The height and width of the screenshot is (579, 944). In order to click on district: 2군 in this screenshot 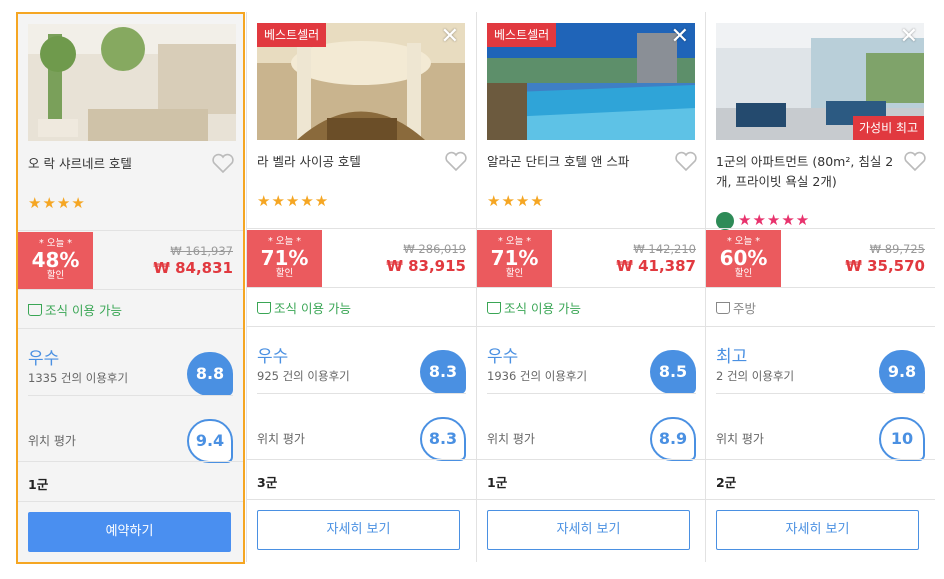, I will do `click(726, 482)`.